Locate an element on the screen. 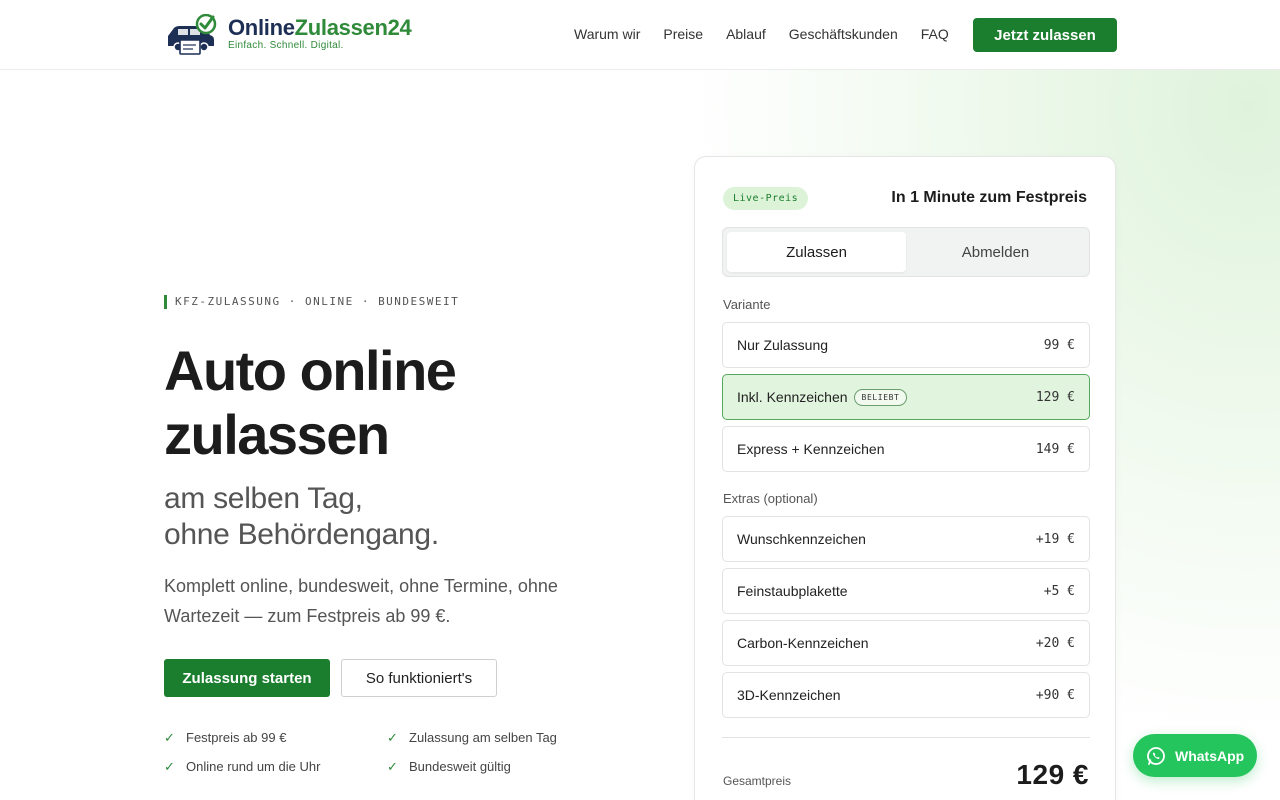 The width and height of the screenshot is (1280, 800). nav-item-warum-wir: Warum wir is located at coordinates (607, 34).